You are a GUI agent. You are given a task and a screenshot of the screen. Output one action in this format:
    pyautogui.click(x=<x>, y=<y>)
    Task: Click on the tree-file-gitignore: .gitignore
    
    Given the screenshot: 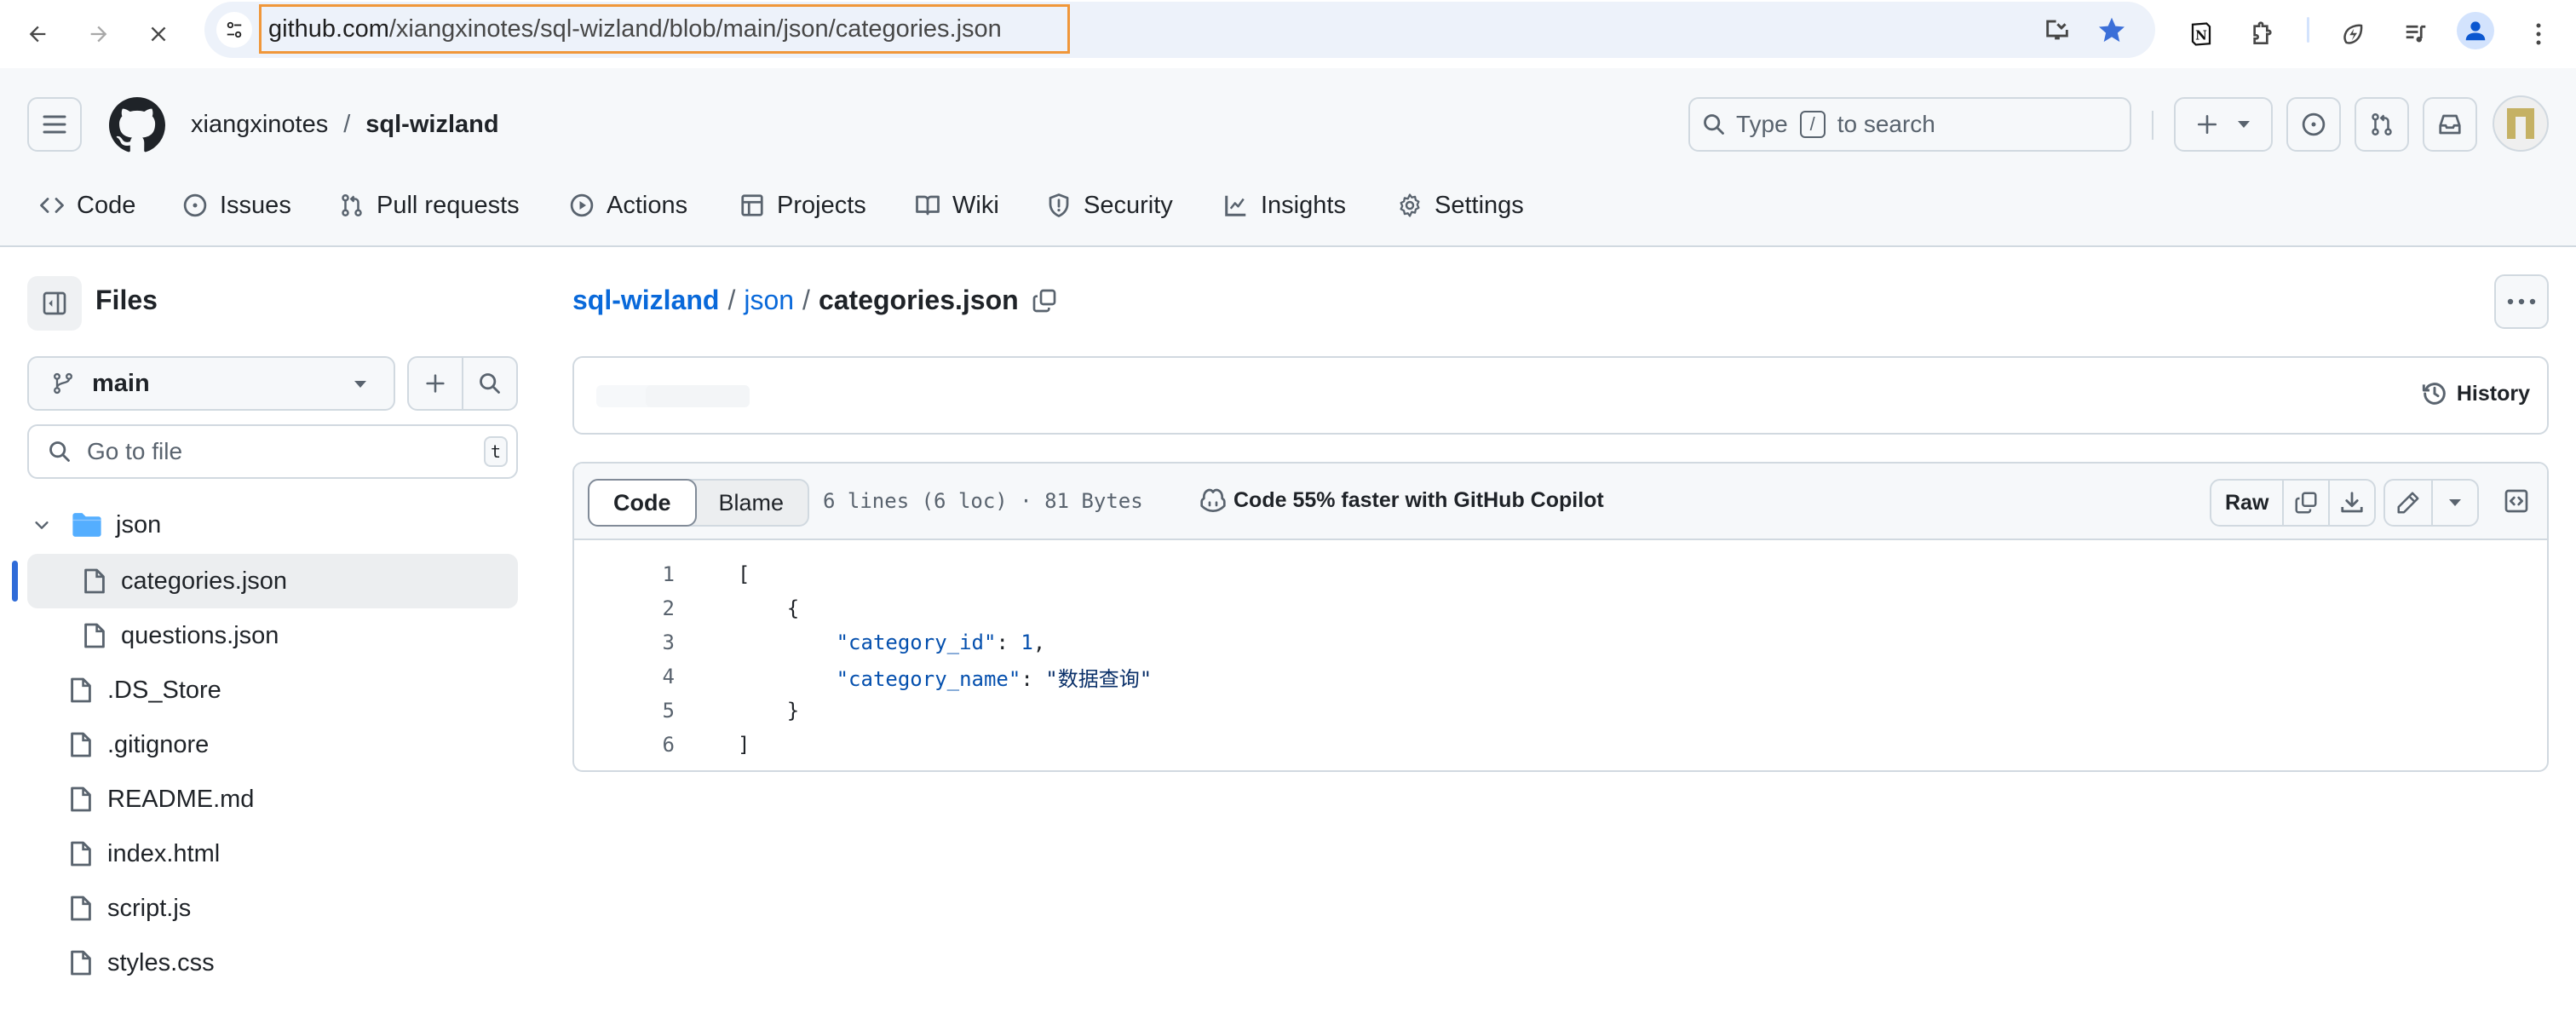 What is the action you would take?
    pyautogui.click(x=273, y=744)
    